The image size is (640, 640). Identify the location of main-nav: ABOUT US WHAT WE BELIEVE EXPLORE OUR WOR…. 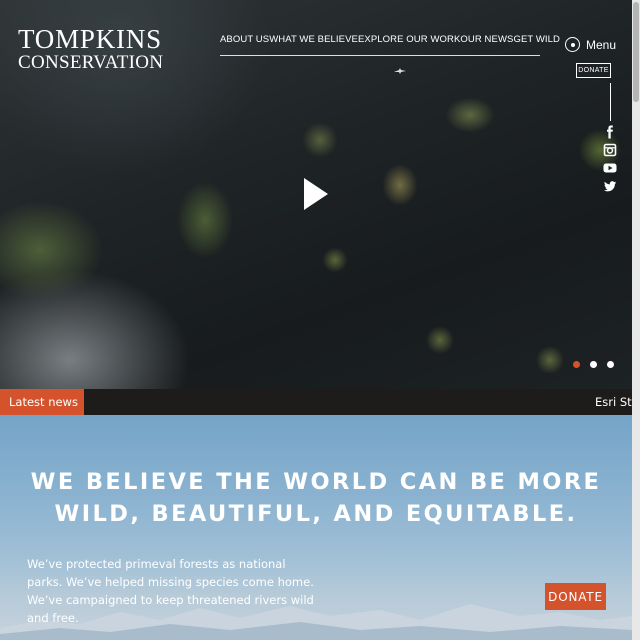
(390, 45).